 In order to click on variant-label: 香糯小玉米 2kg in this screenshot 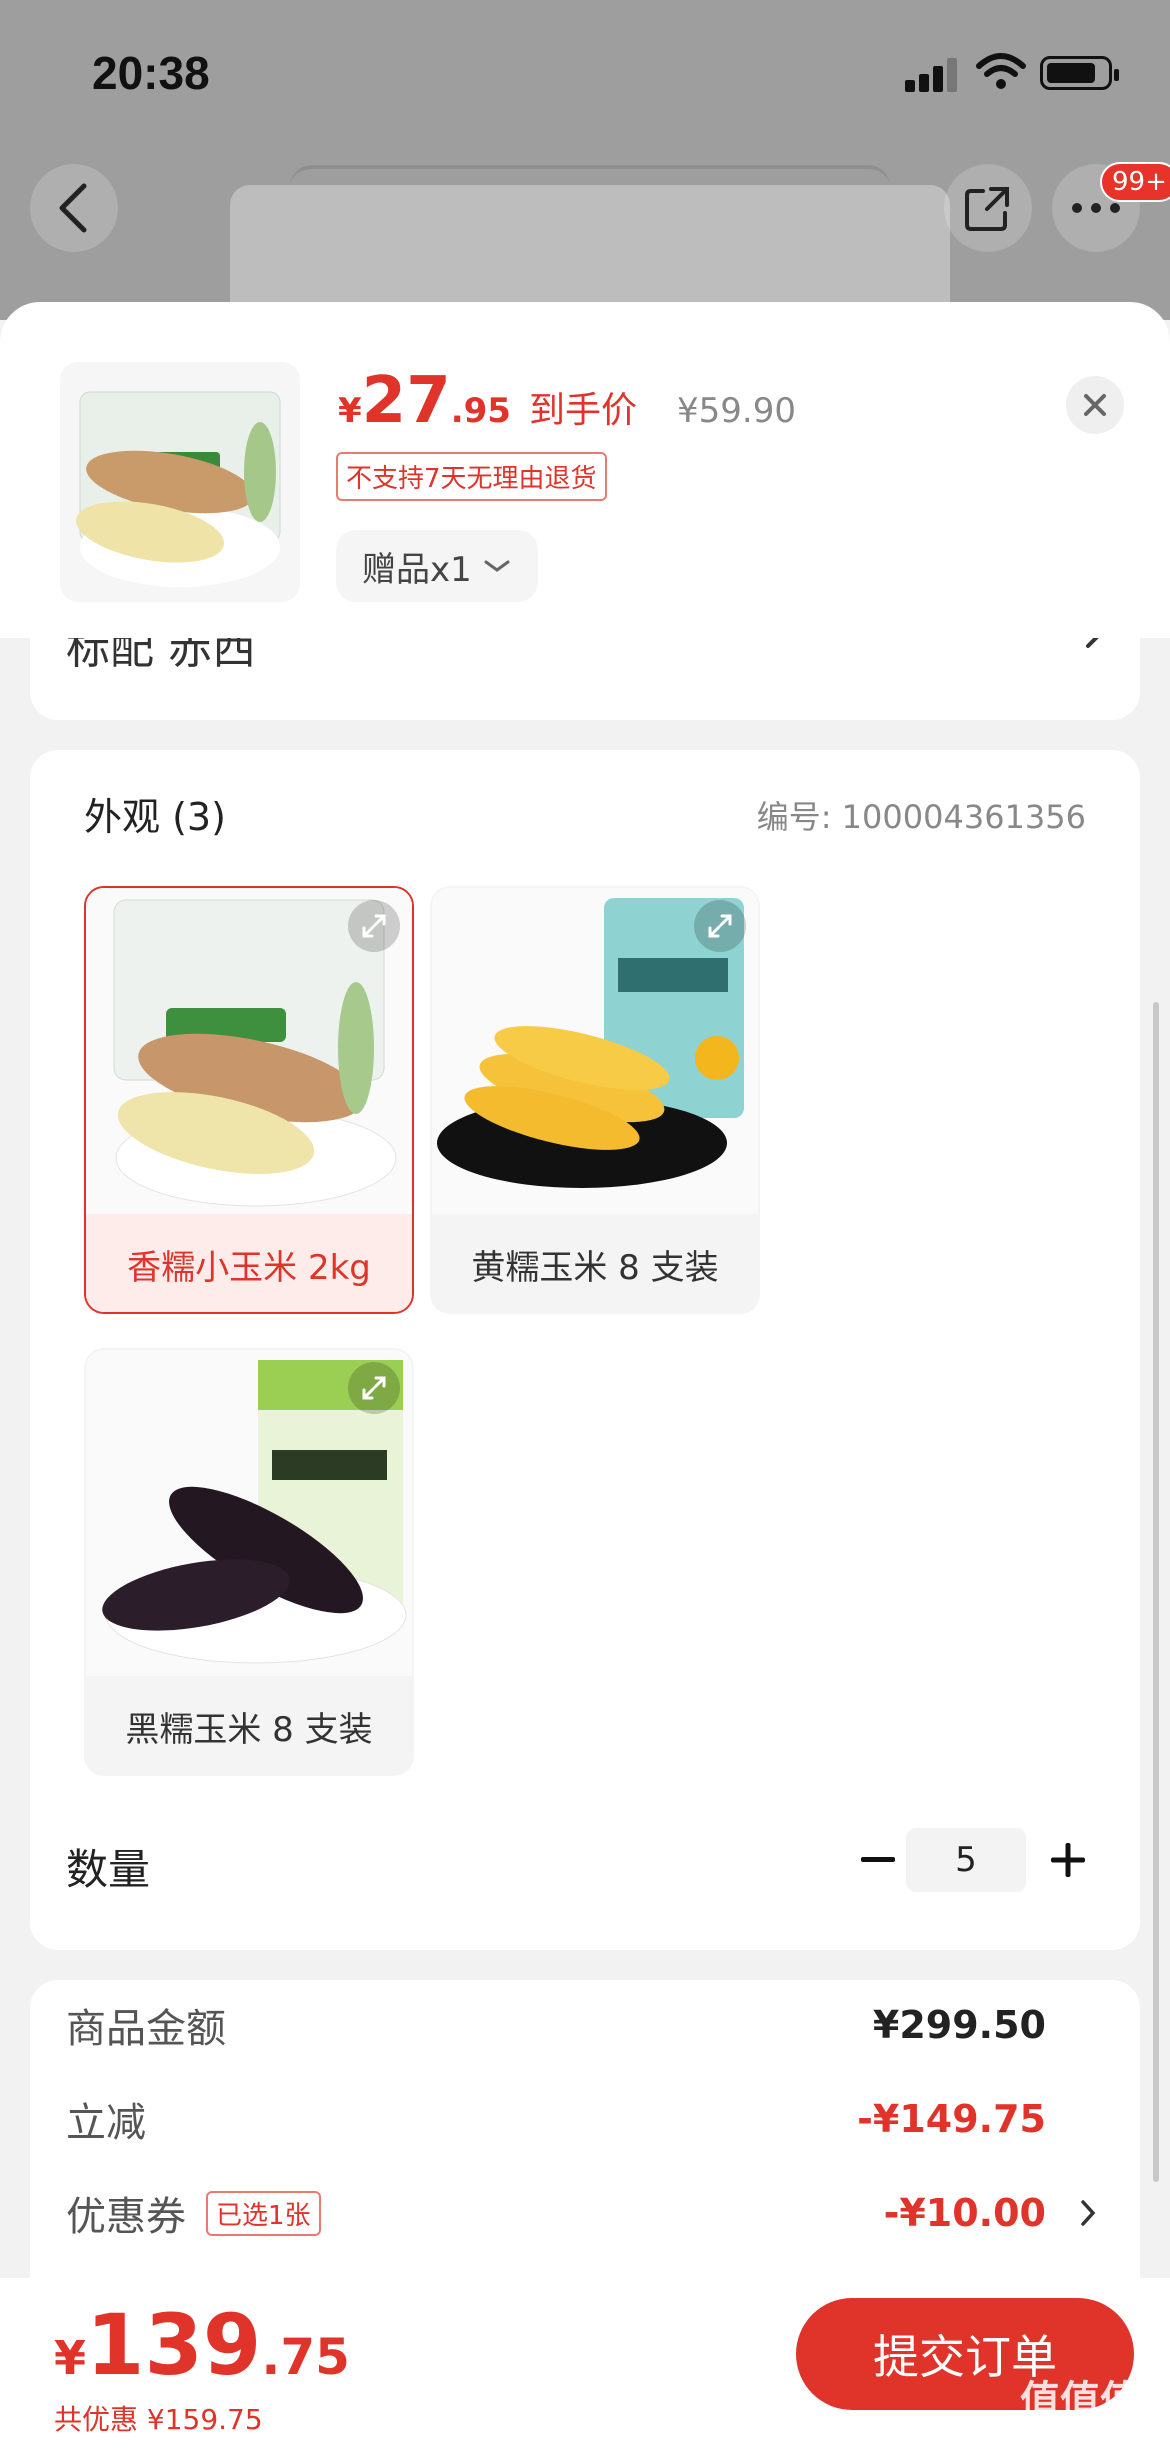, I will do `click(249, 1263)`.